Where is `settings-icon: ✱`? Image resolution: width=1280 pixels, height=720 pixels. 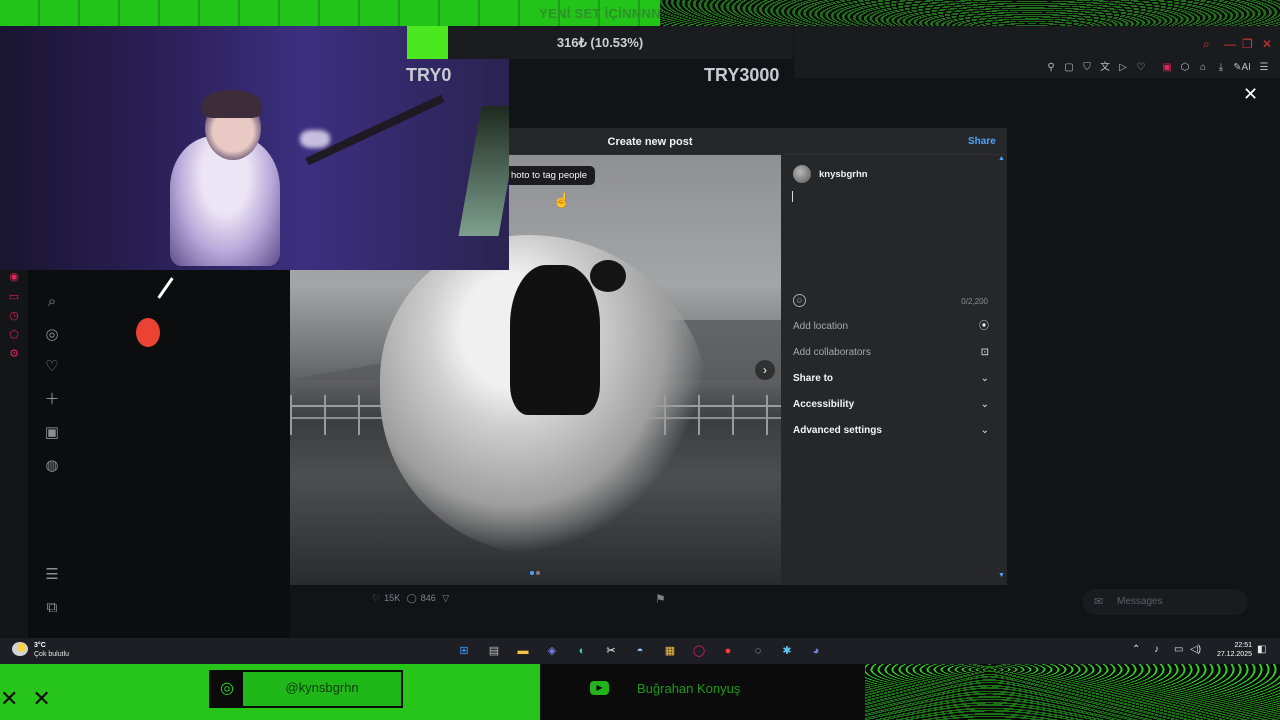 settings-icon: ✱ is located at coordinates (787, 651).